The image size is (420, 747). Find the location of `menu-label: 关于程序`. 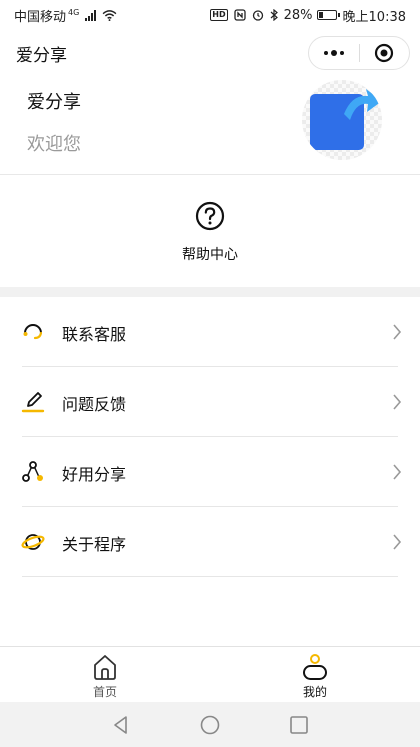

menu-label: 关于程序 is located at coordinates (94, 544).